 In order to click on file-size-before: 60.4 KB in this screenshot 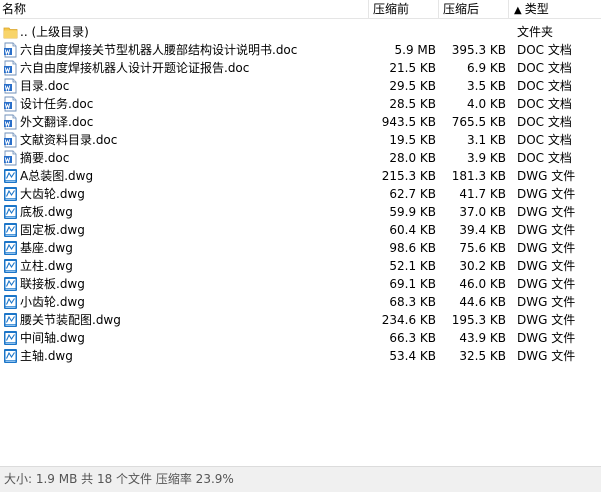, I will do `click(412, 230)`.